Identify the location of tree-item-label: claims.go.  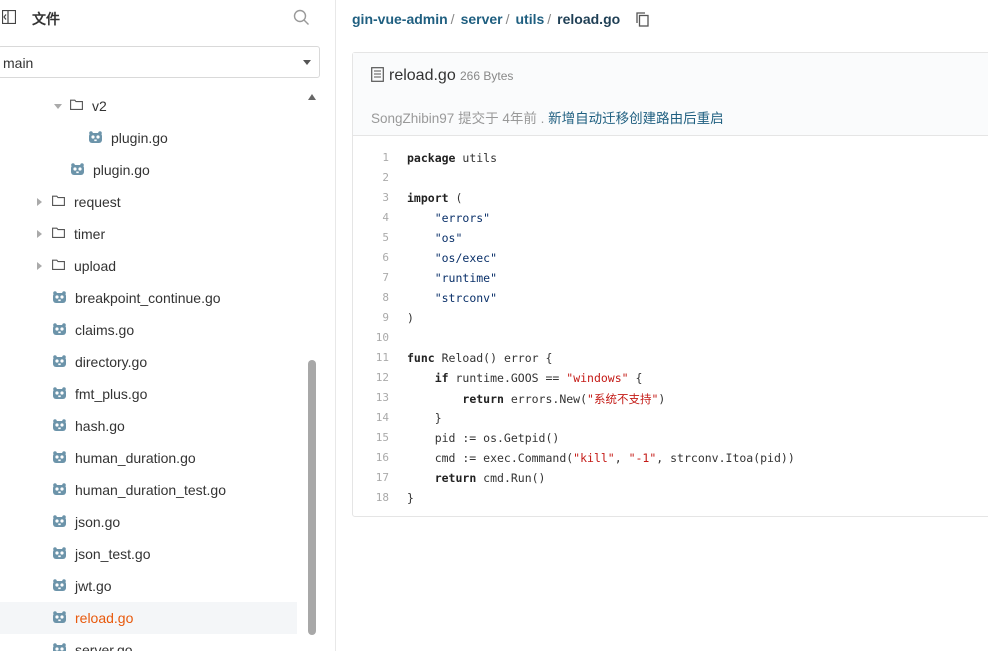
(105, 330).